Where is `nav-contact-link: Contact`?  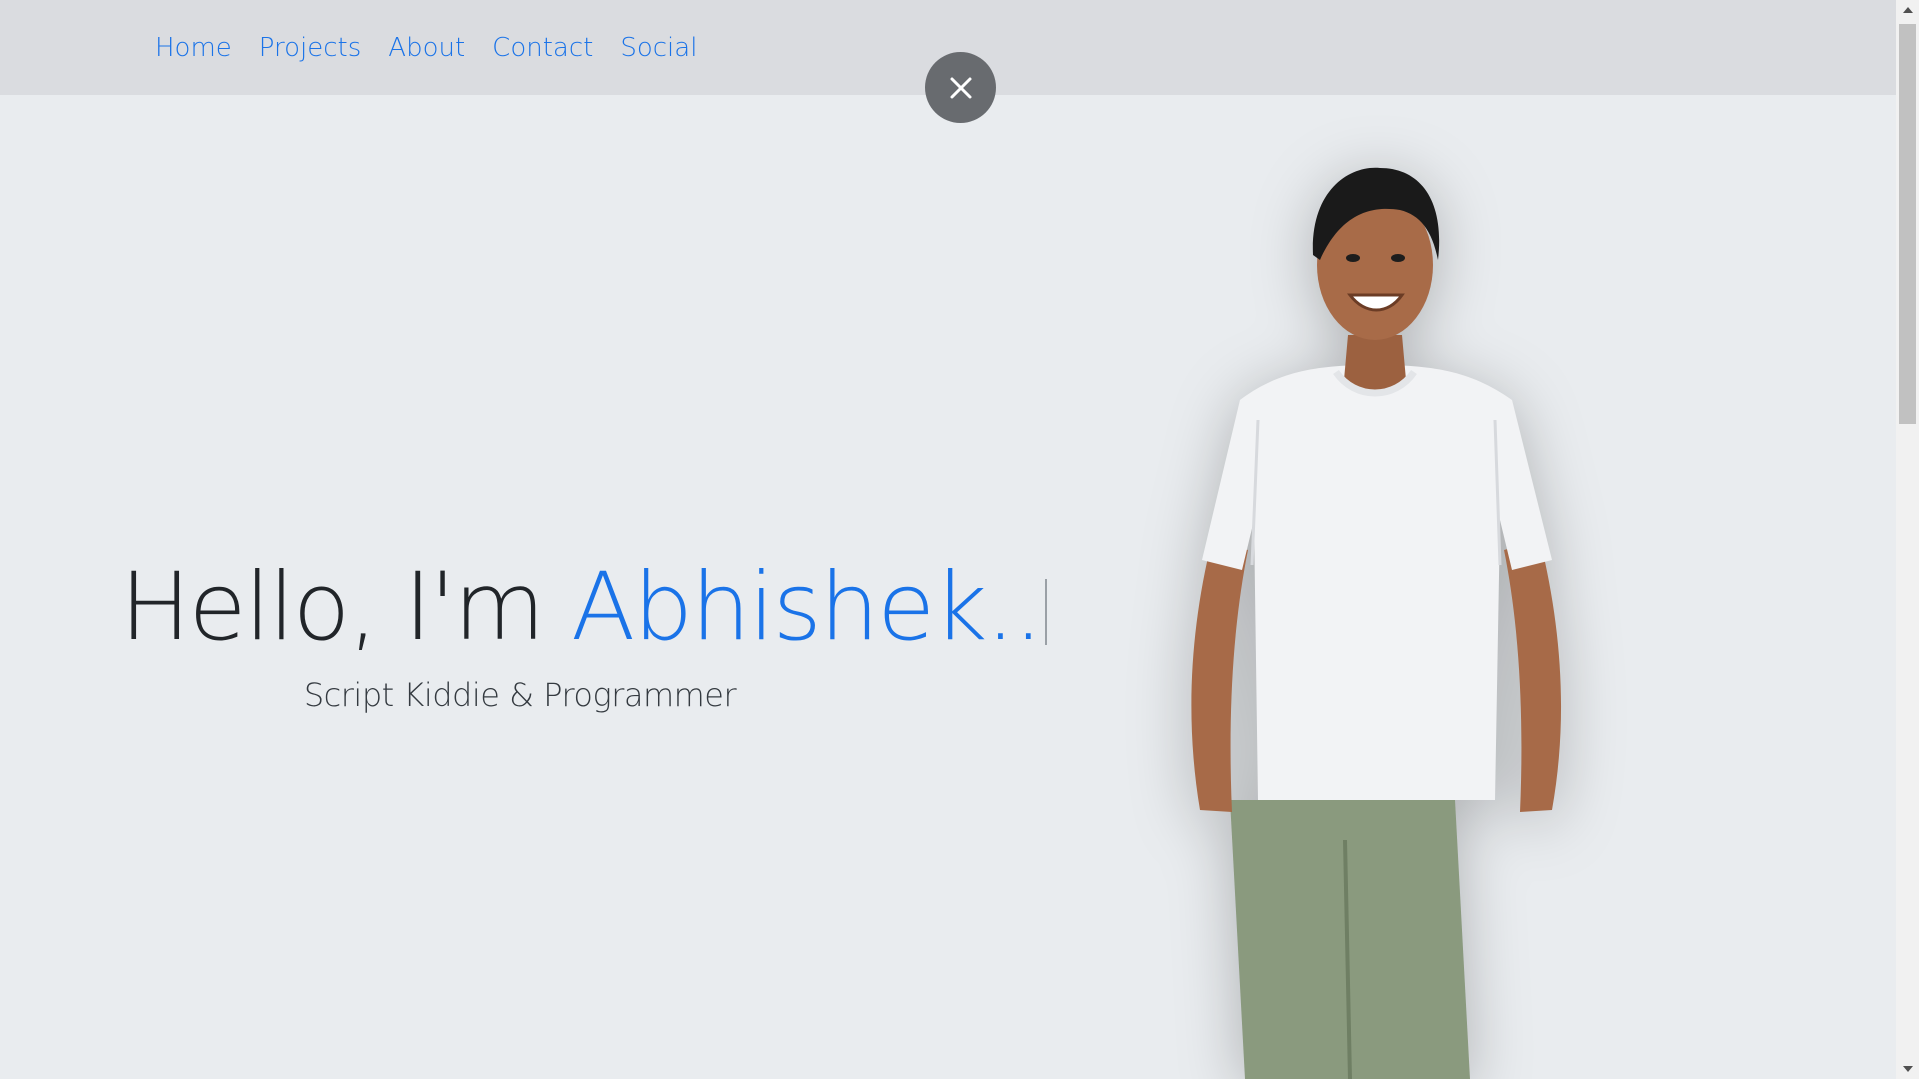 nav-contact-link: Contact is located at coordinates (542, 48).